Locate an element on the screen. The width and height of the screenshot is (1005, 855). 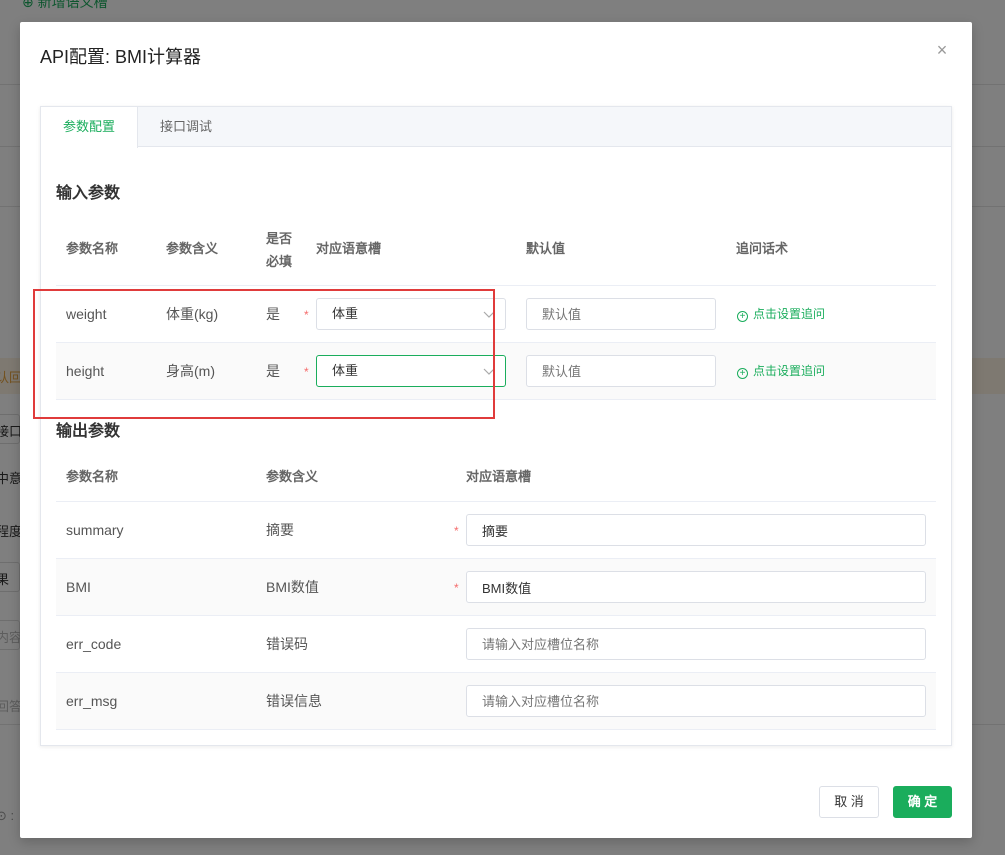
output-params-title: 输出参数 is located at coordinates (88, 431).